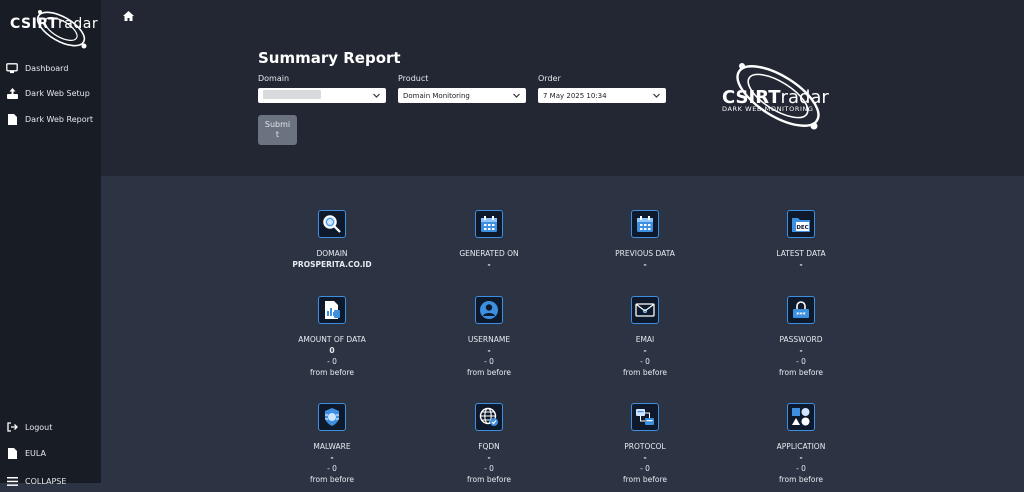 This screenshot has width=1024, height=492. Describe the element at coordinates (801, 339) in the screenshot. I see `card-label: PASSWORD` at that location.